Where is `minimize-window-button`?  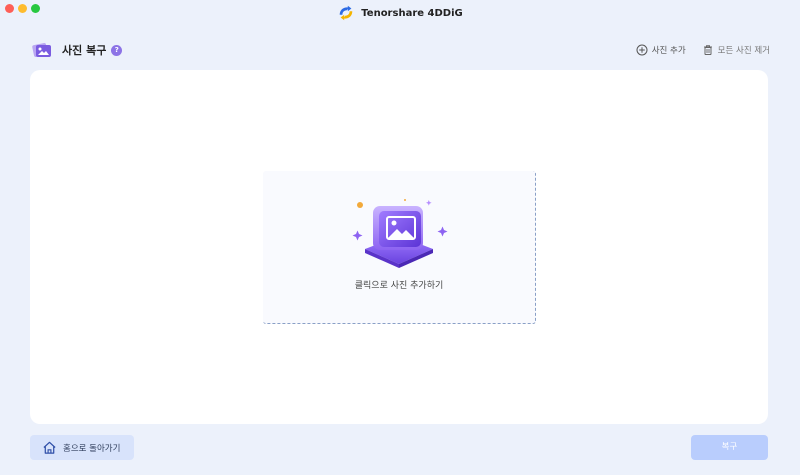 minimize-window-button is located at coordinates (22, 8).